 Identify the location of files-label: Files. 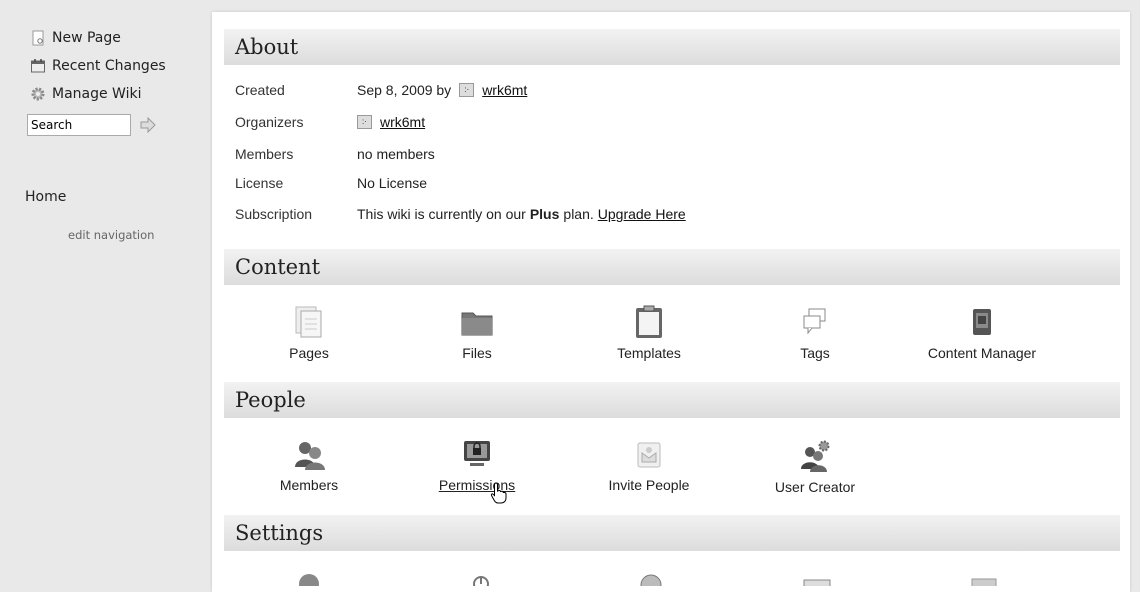
(477, 353).